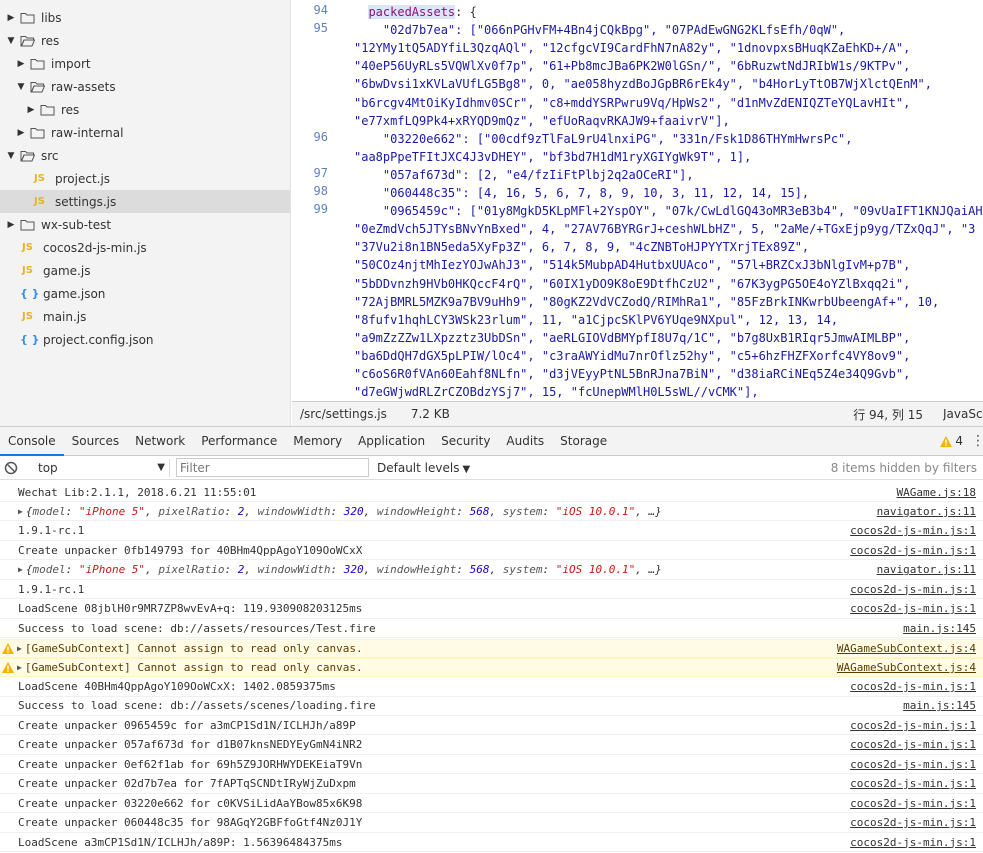 Image resolution: width=983 pixels, height=853 pixels. What do you see at coordinates (903, 467) in the screenshot?
I see `hidden-items-count: 8 items hidden by filters` at bounding box center [903, 467].